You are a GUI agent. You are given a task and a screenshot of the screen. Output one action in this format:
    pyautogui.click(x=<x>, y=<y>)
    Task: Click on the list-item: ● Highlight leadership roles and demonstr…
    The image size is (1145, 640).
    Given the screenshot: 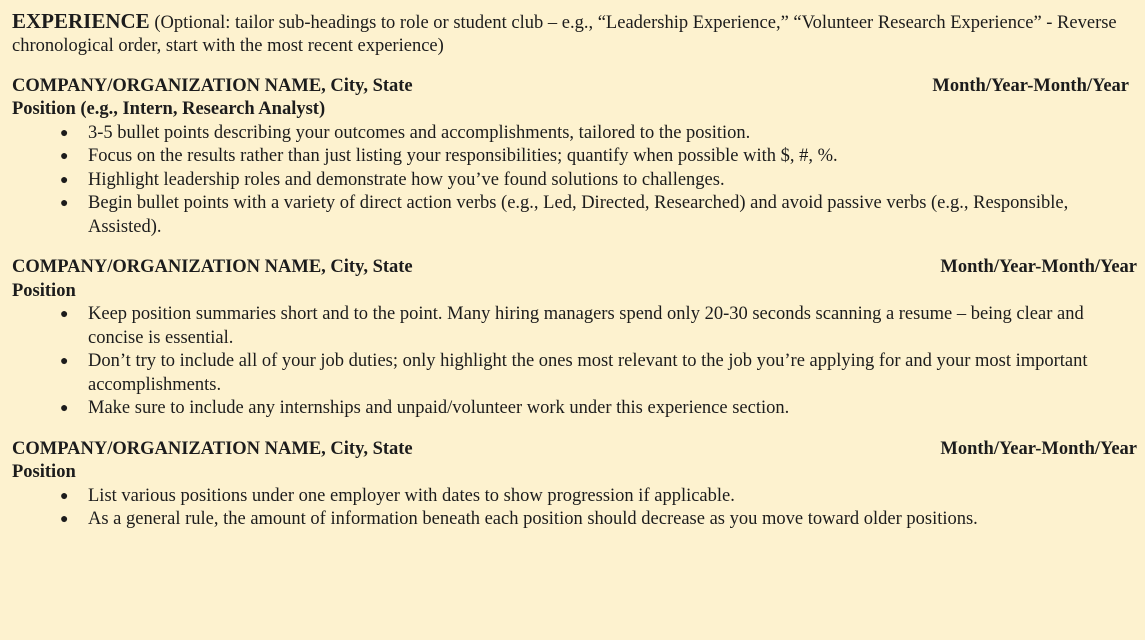 What is the action you would take?
    pyautogui.click(x=598, y=180)
    